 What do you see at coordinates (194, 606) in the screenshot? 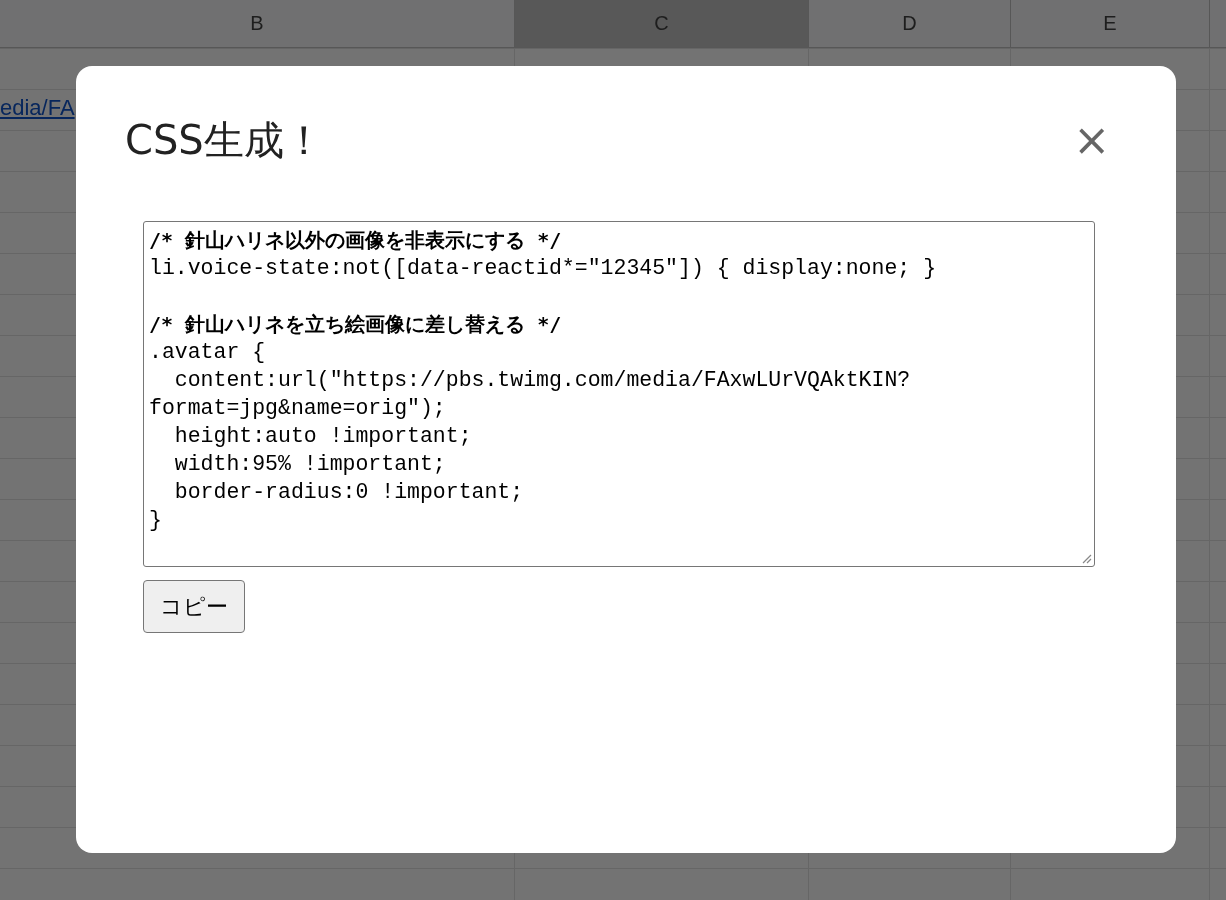
I see `copy-button: コピー` at bounding box center [194, 606].